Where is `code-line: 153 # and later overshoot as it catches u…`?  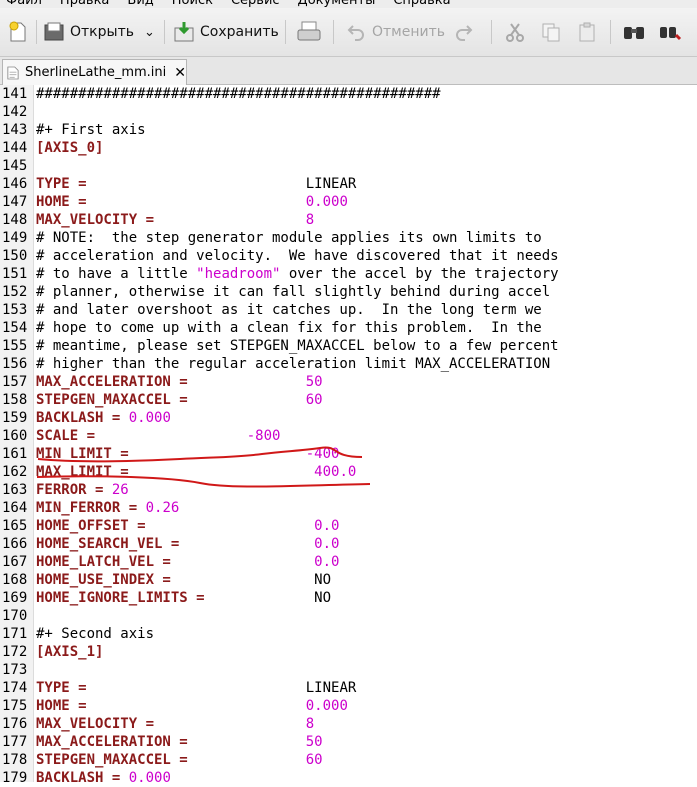
code-line: 153 # and later overshoot as it catches u… is located at coordinates (348, 310).